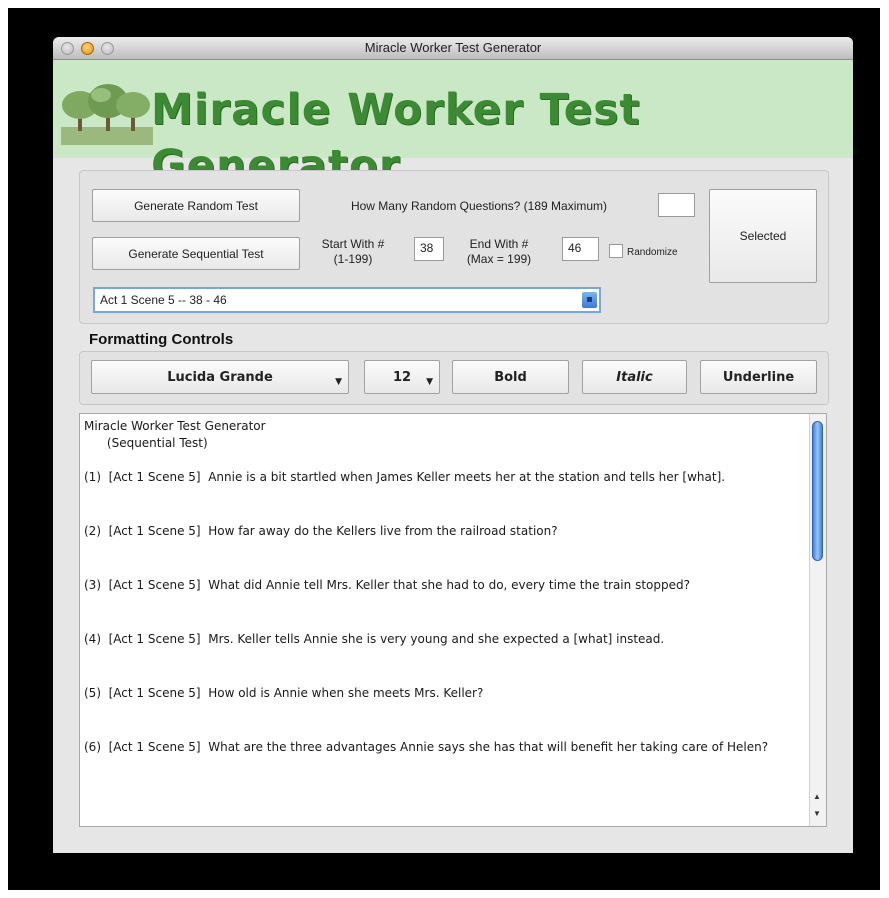 This screenshot has width=889, height=898. Describe the element at coordinates (676, 205) in the screenshot. I see `random-count-input` at that location.